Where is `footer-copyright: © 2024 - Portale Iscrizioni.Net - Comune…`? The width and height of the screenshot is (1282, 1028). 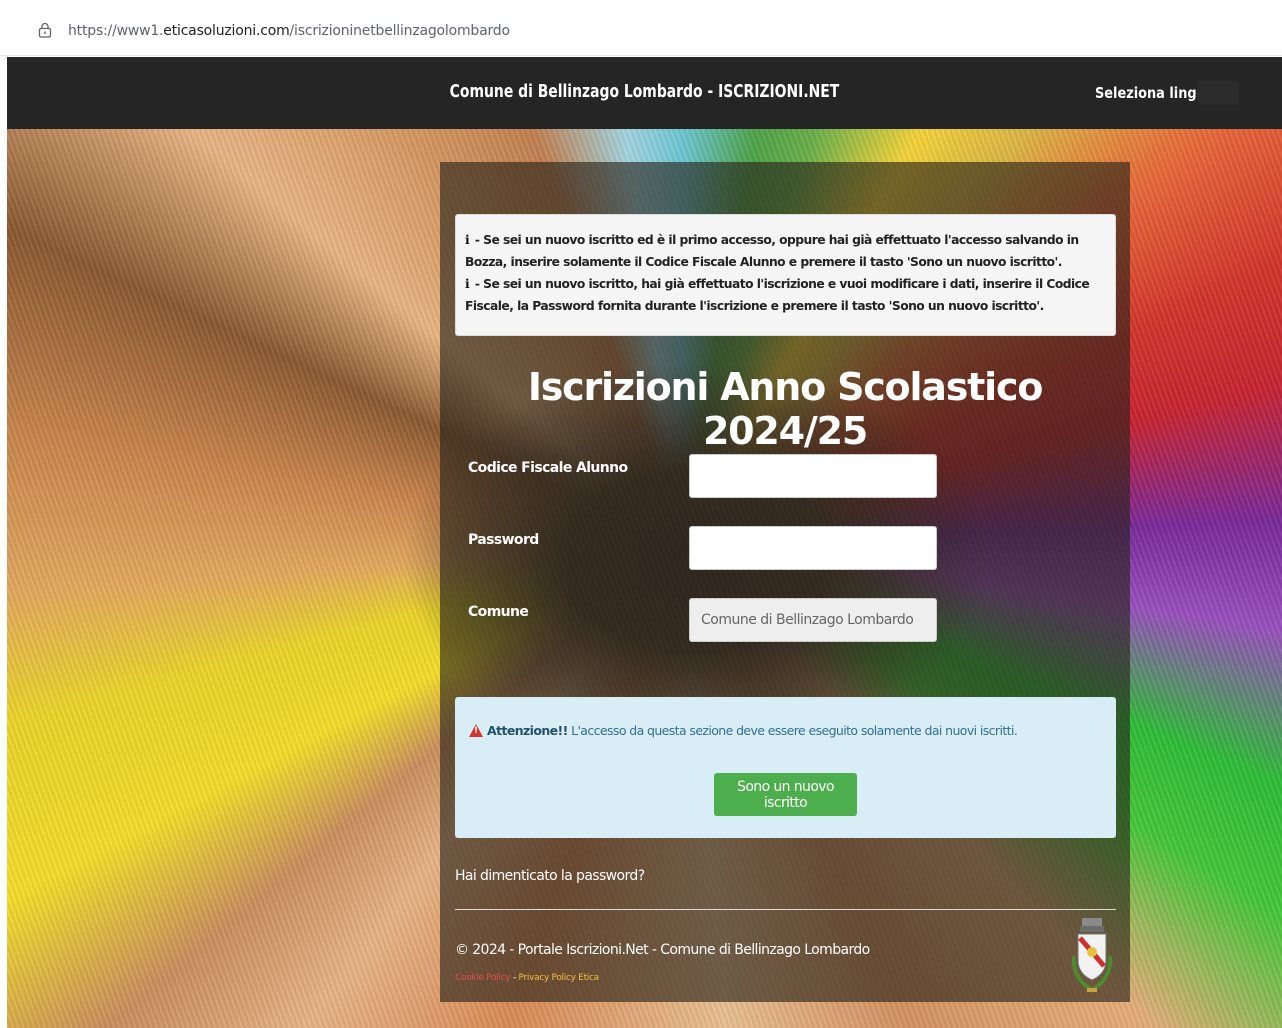 footer-copyright: © 2024 - Portale Iscrizioni.Net - Comune… is located at coordinates (662, 950).